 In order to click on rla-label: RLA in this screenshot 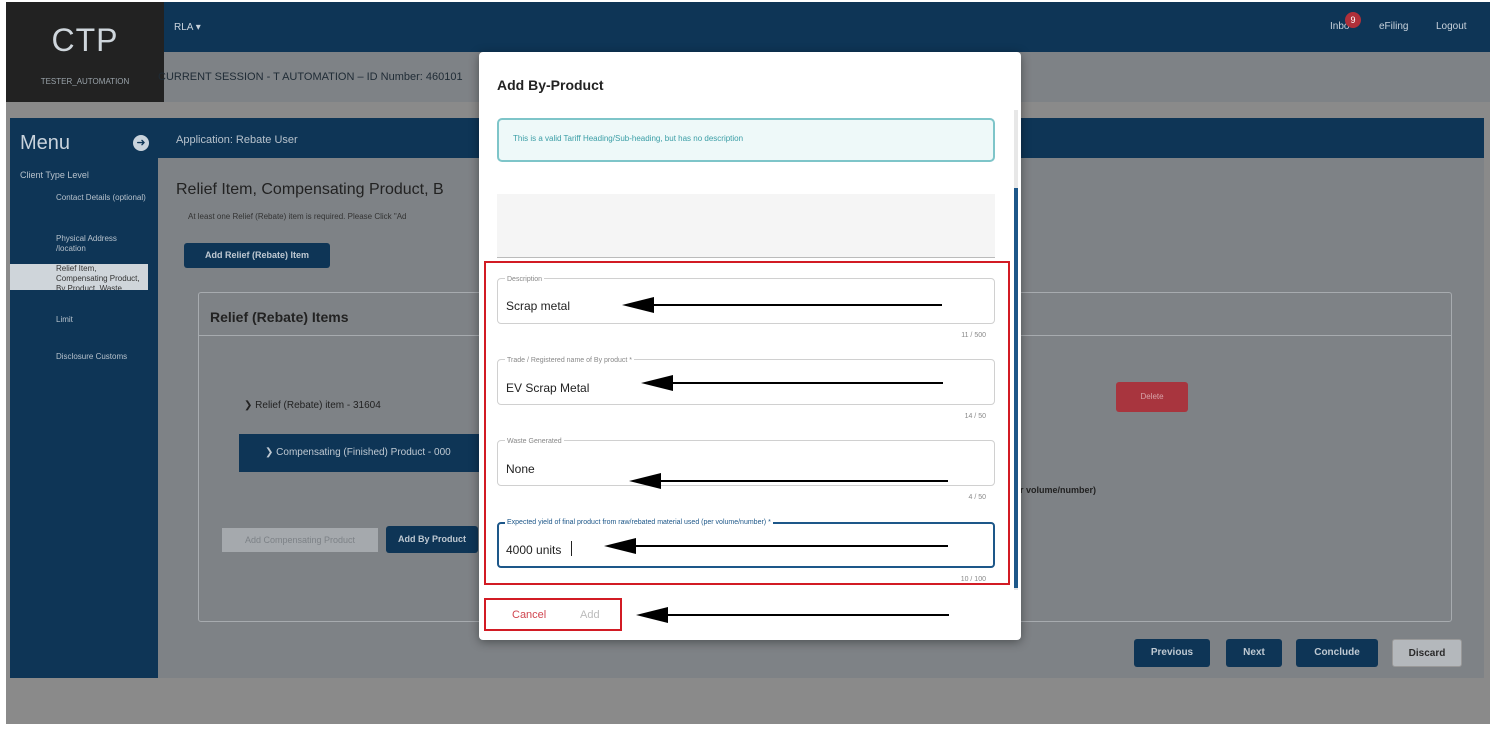, I will do `click(183, 27)`.